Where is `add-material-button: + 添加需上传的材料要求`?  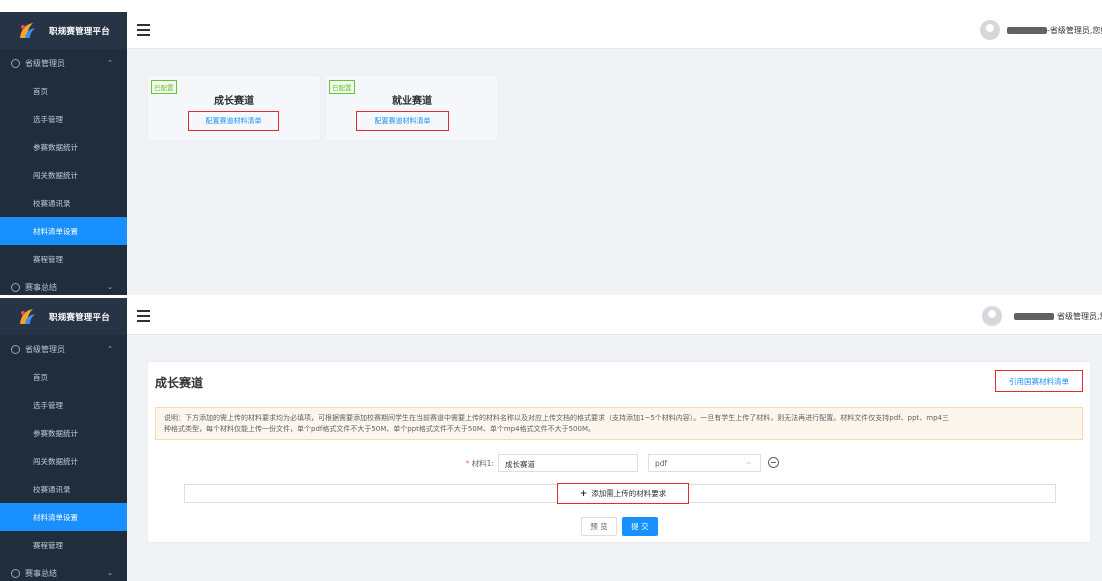
add-material-button: + 添加需上传的材料要求 is located at coordinates (623, 493).